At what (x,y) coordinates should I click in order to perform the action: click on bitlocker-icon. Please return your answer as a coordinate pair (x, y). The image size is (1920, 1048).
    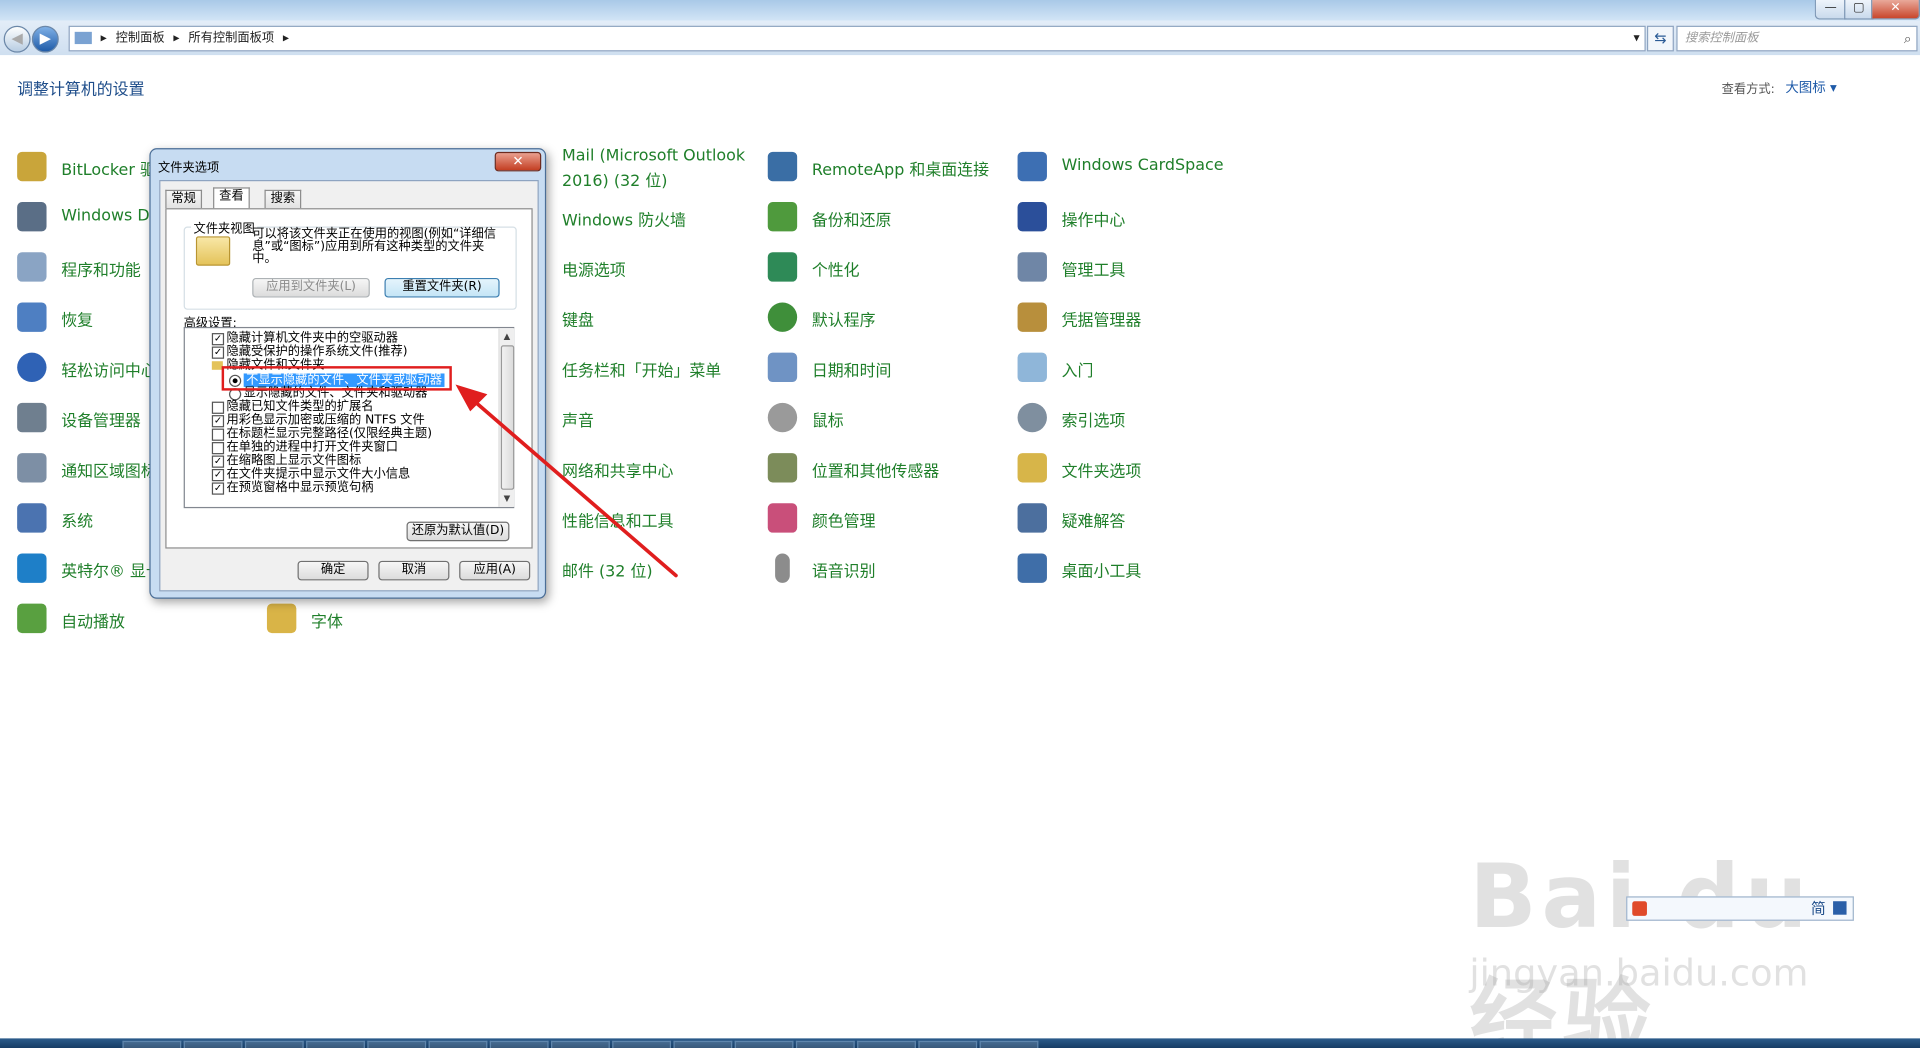
    Looking at the image, I should click on (32, 166).